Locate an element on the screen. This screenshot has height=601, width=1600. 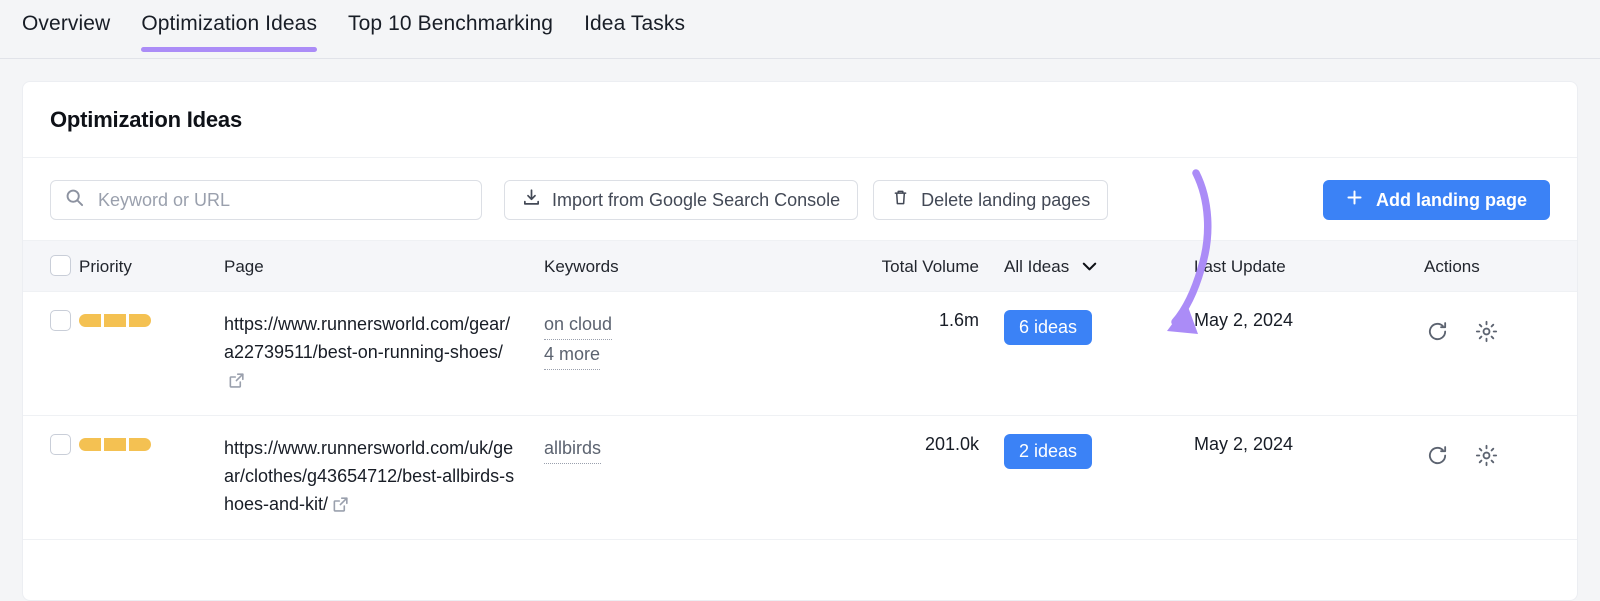
add-landing-page-button: Add landing page is located at coordinates (1436, 200).